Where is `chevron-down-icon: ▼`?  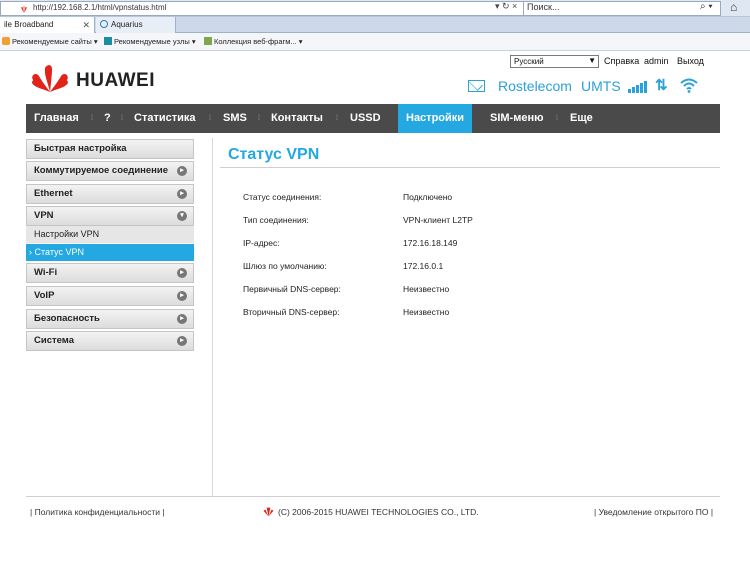 chevron-down-icon: ▼ is located at coordinates (592, 60).